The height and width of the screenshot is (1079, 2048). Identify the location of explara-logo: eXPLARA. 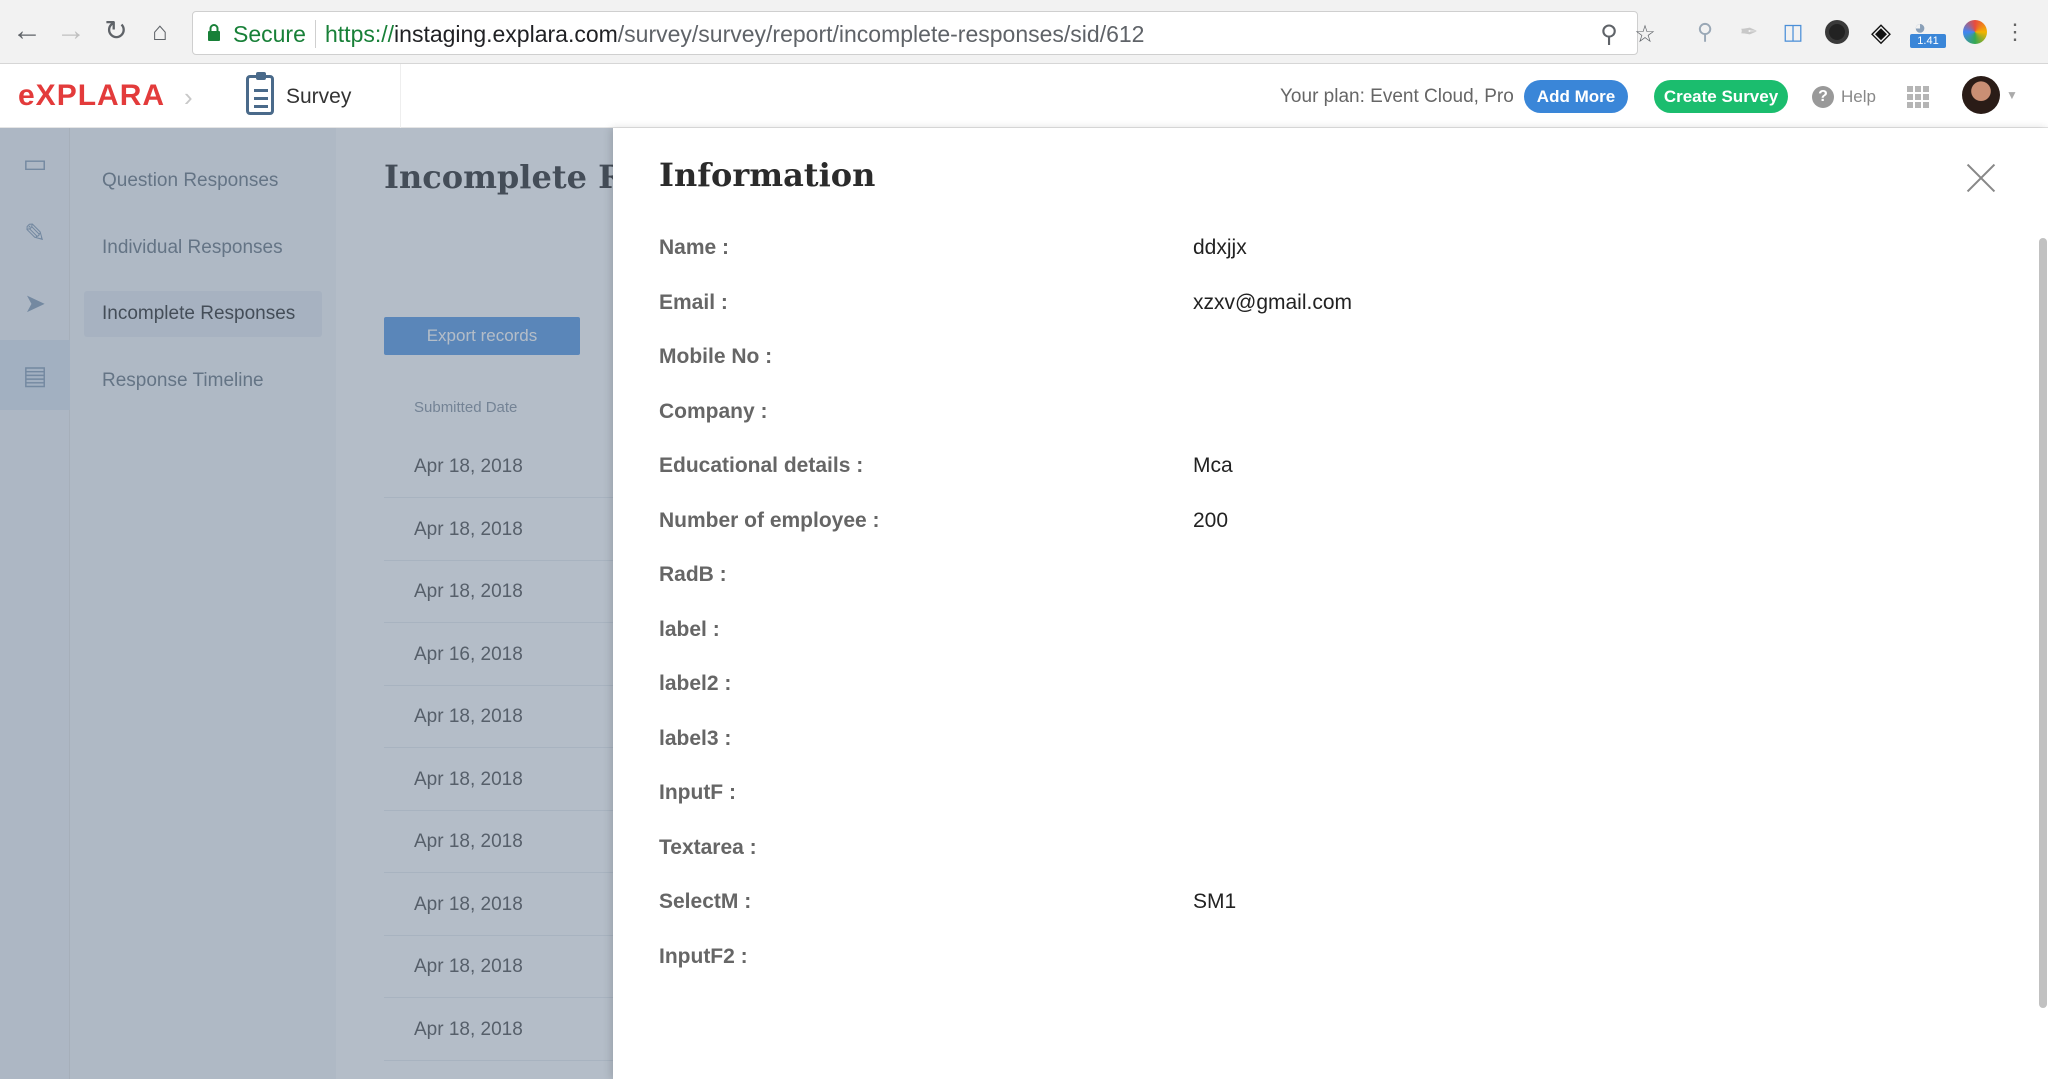
(91, 96).